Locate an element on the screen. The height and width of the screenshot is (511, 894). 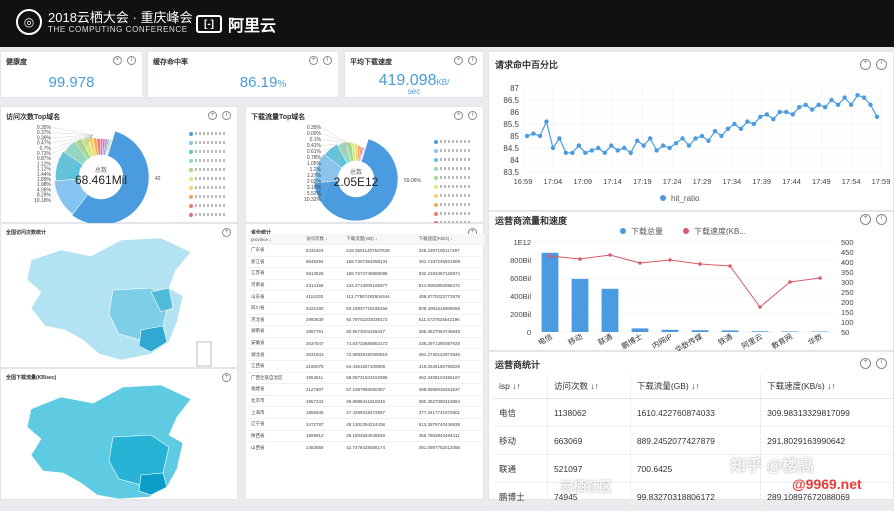
column-header: 下载速度(KB/s) ↓ is located at coordinates (450, 239).